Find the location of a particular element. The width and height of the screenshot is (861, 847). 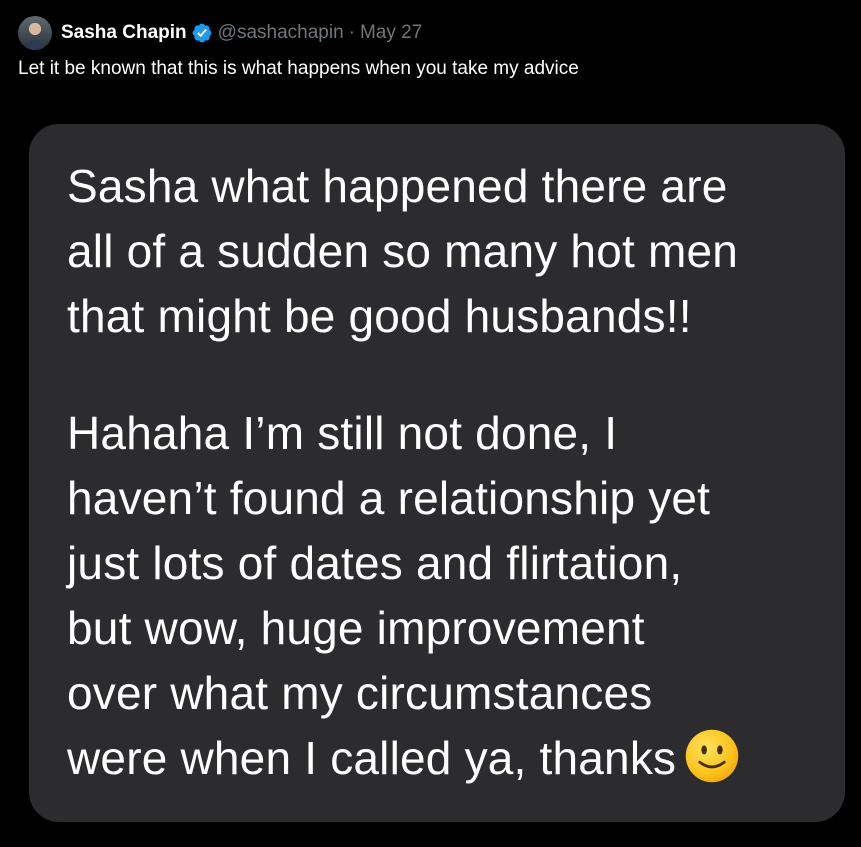

verified-badge-icon is located at coordinates (202, 33).